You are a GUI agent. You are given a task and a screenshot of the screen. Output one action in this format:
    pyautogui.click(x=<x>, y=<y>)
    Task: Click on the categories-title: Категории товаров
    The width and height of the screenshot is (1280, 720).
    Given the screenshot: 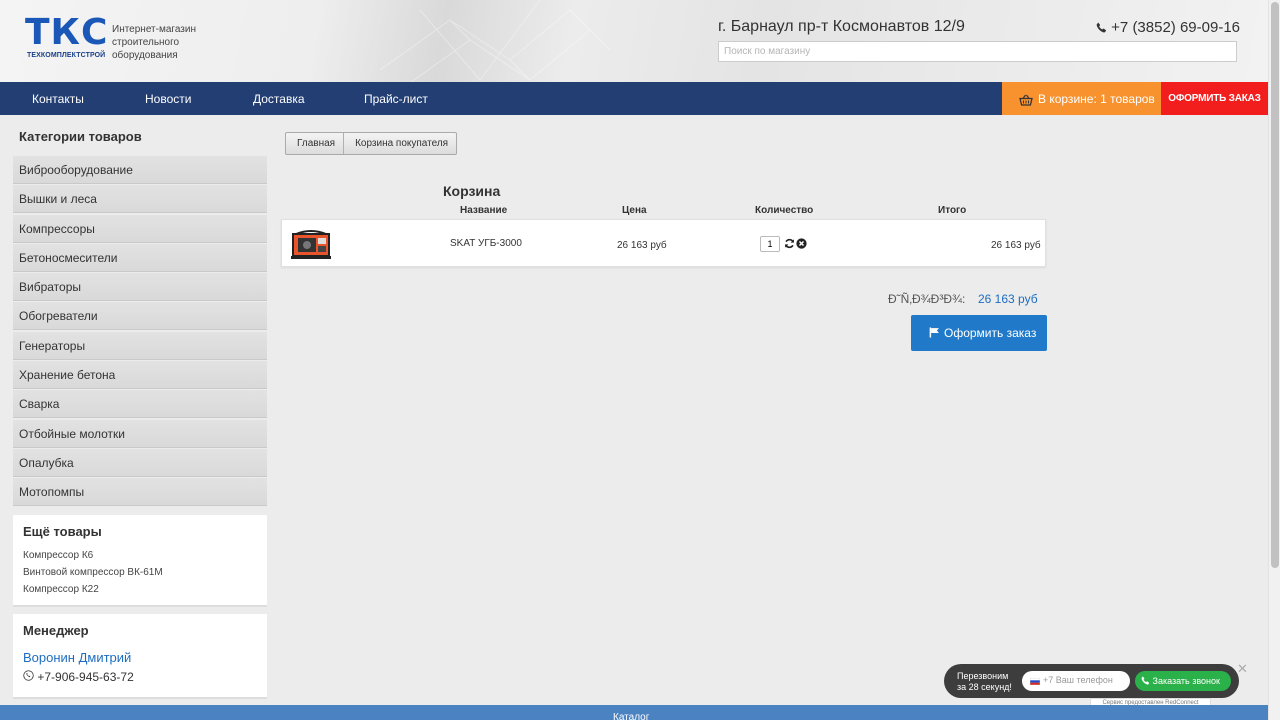 What is the action you would take?
    pyautogui.click(x=80, y=136)
    